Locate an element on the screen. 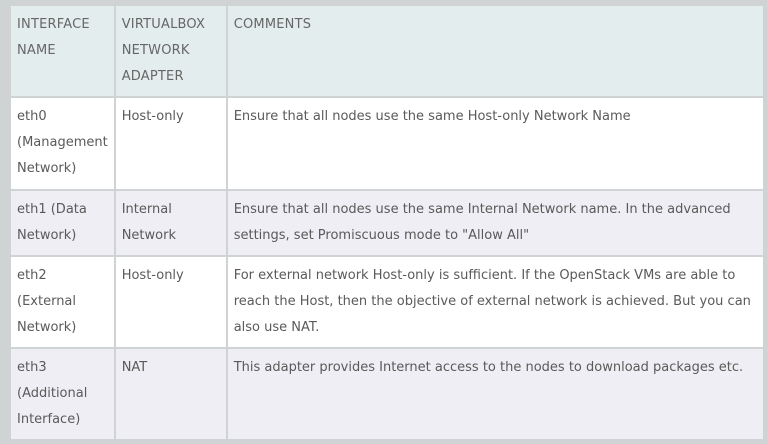  cell-interface: eth1 (Data Network) is located at coordinates (62, 223).